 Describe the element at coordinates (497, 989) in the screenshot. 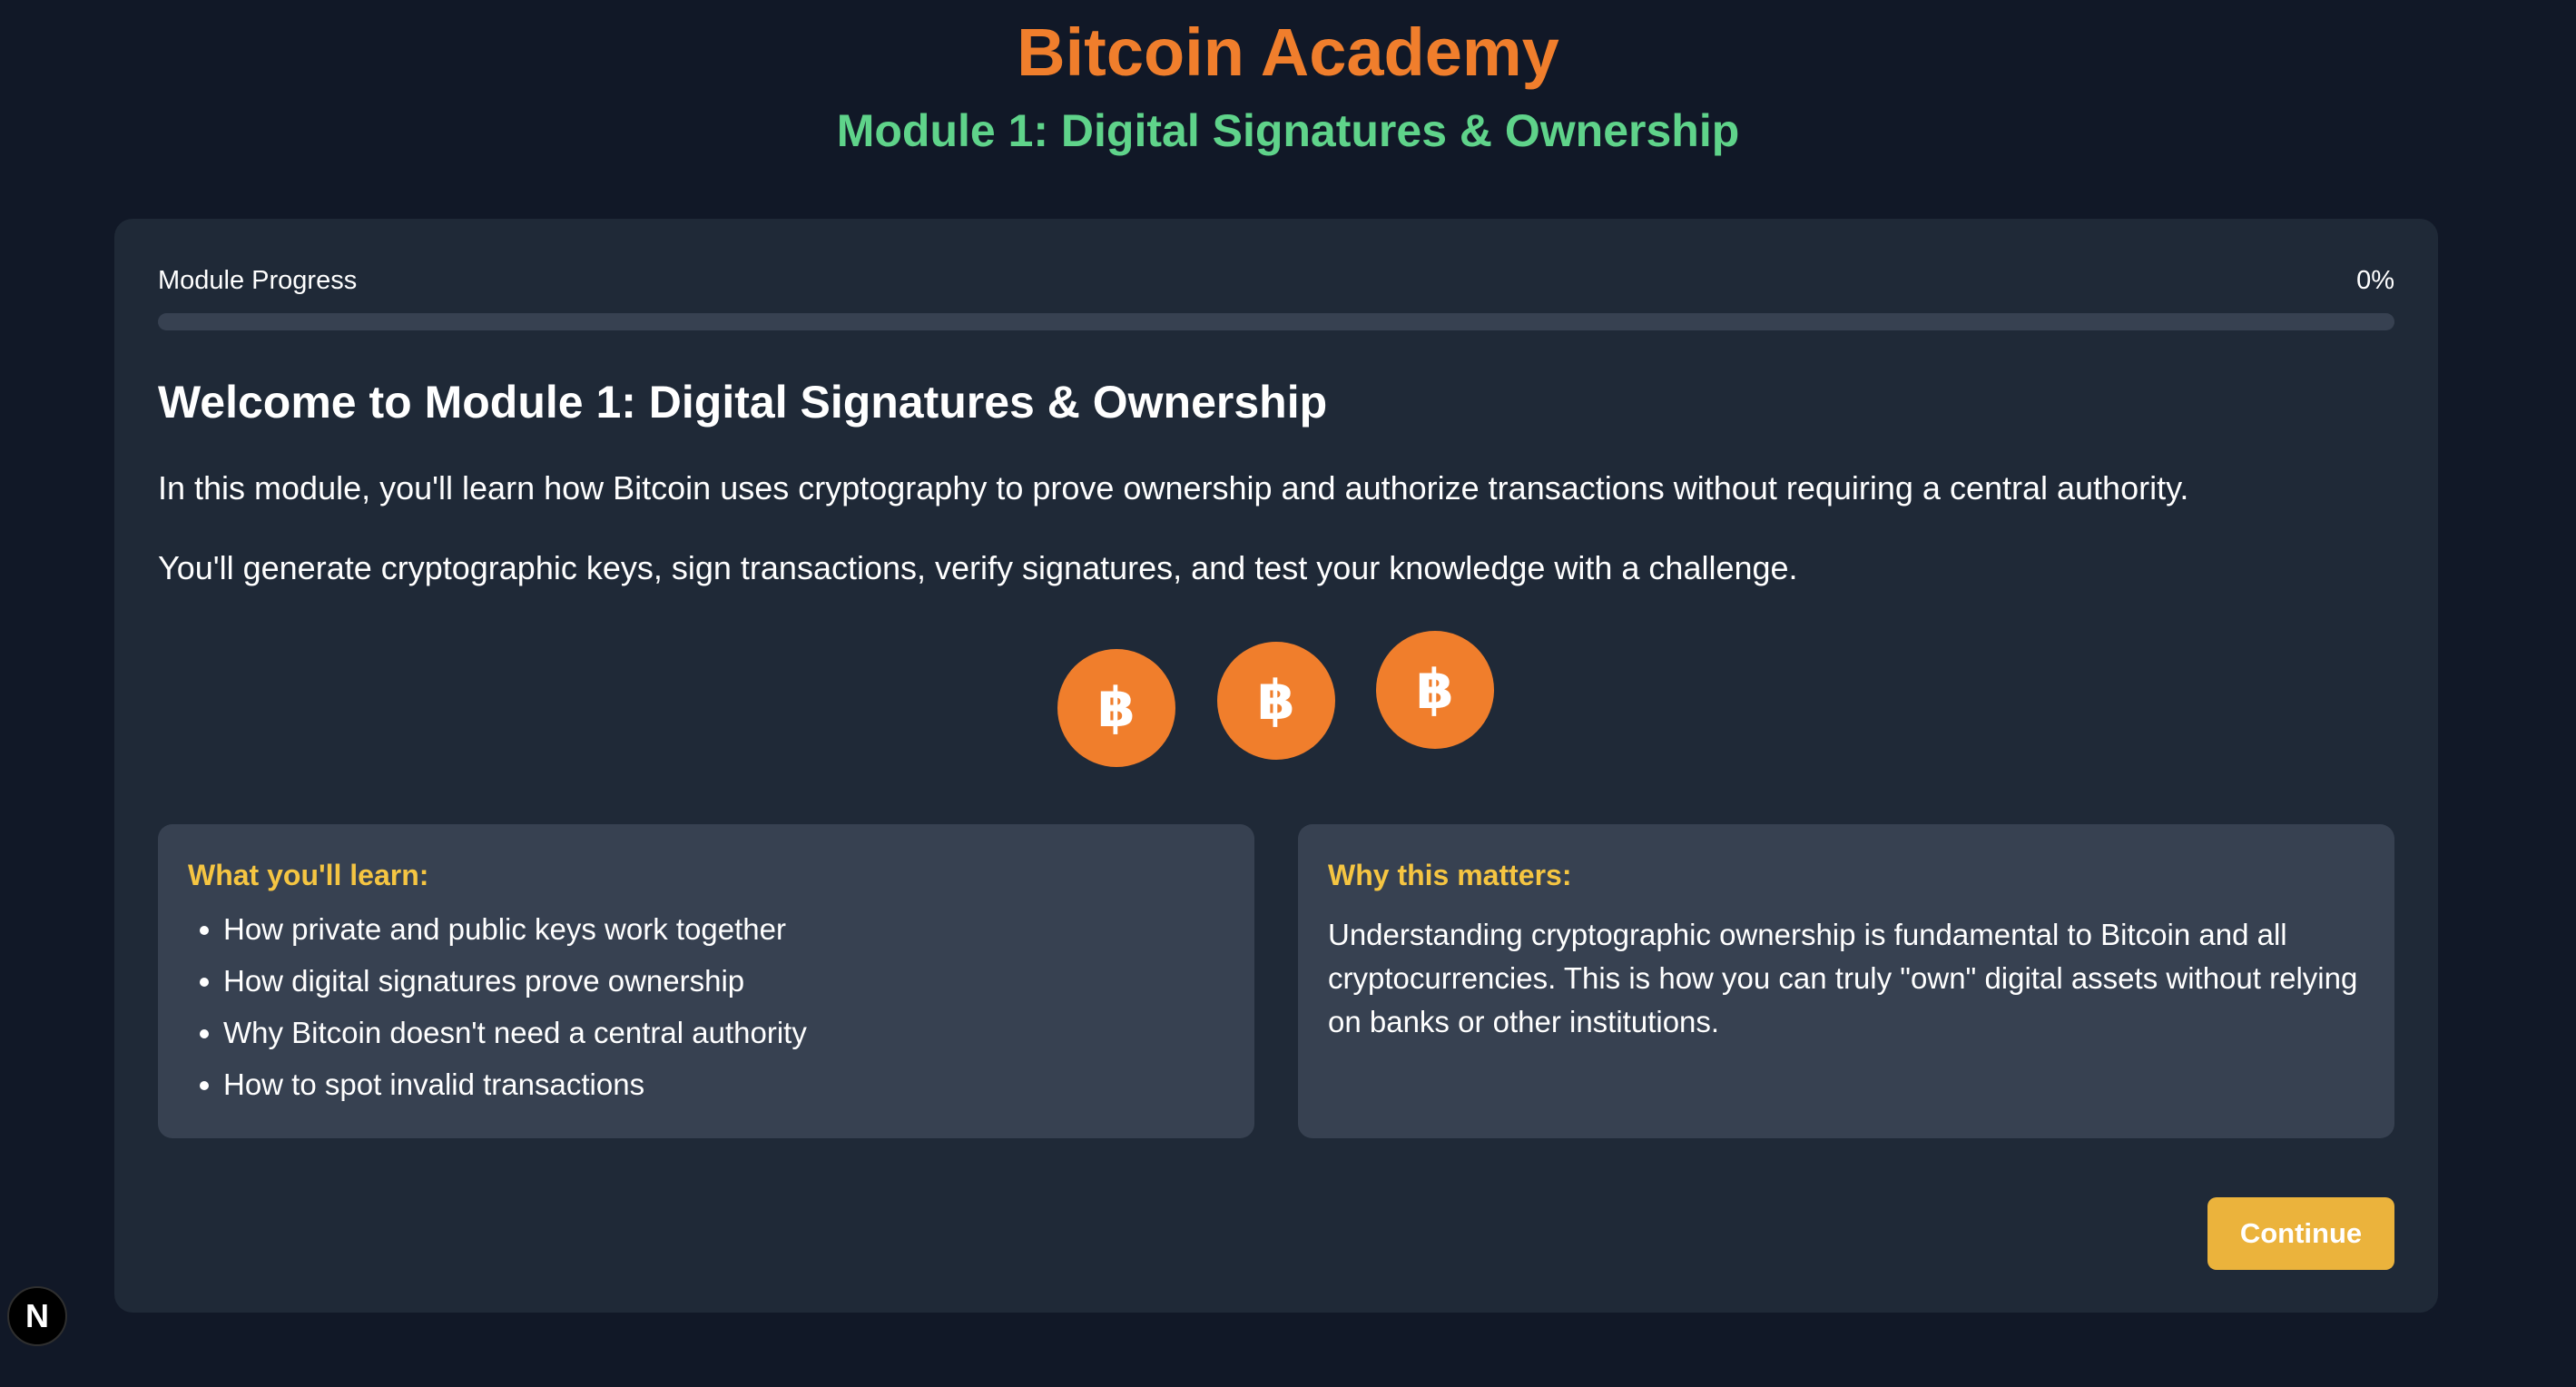

I see `list-item: How digital signatures prove ownership` at that location.